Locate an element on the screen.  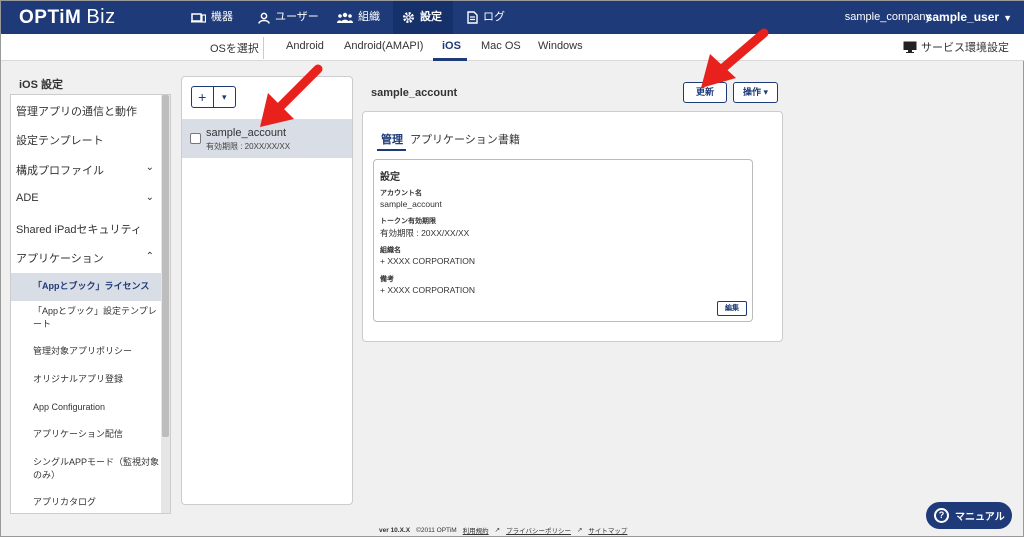
annotation-arrow-account is located at coordinates (291, 95).